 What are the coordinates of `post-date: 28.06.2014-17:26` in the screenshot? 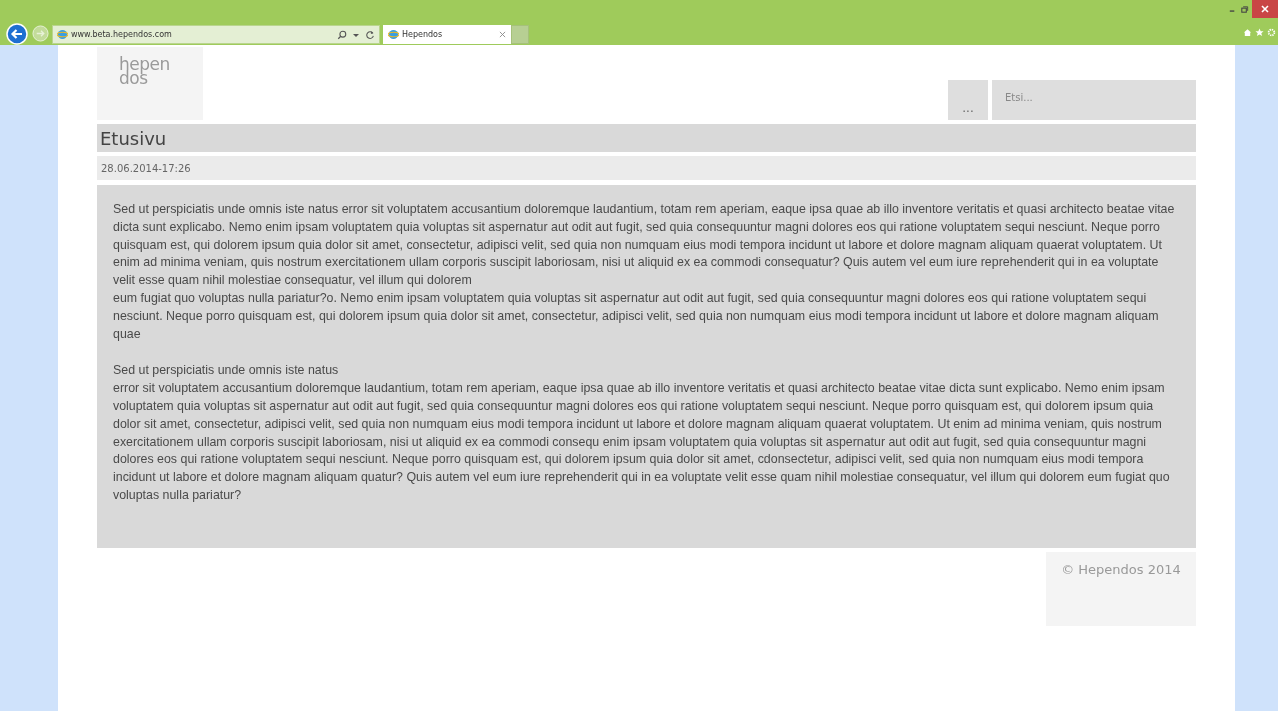 It's located at (146, 168).